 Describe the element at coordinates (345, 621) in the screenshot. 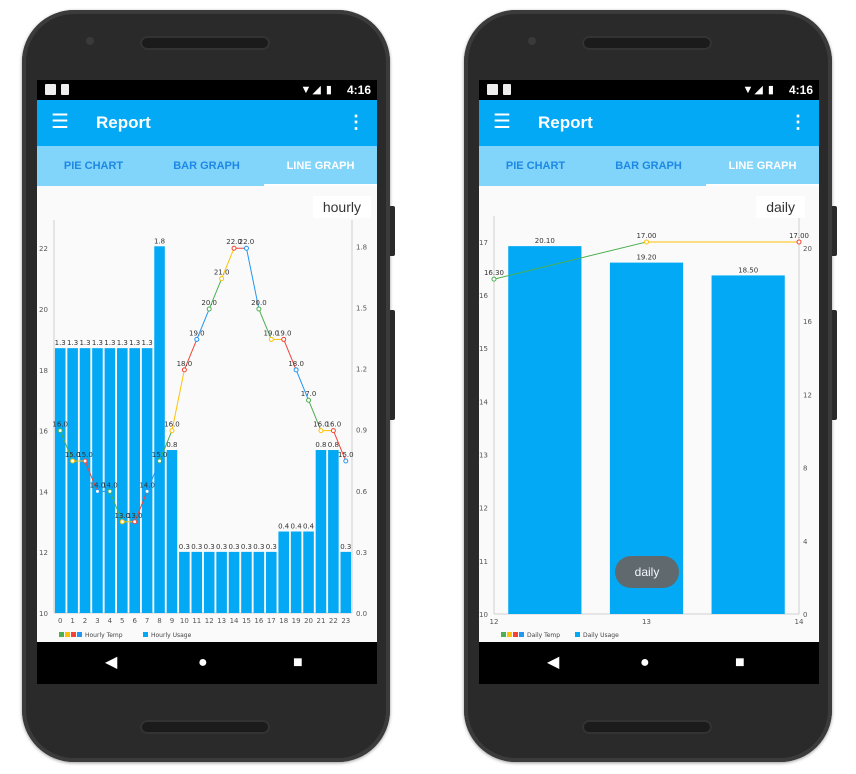

I see `x-tick-label: 23` at that location.